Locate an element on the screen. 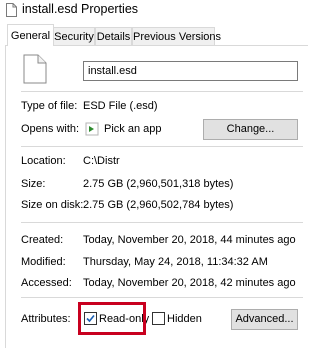 Image resolution: width=320 pixels, height=348 pixels. location-value: C:\Distr is located at coordinates (101, 161).